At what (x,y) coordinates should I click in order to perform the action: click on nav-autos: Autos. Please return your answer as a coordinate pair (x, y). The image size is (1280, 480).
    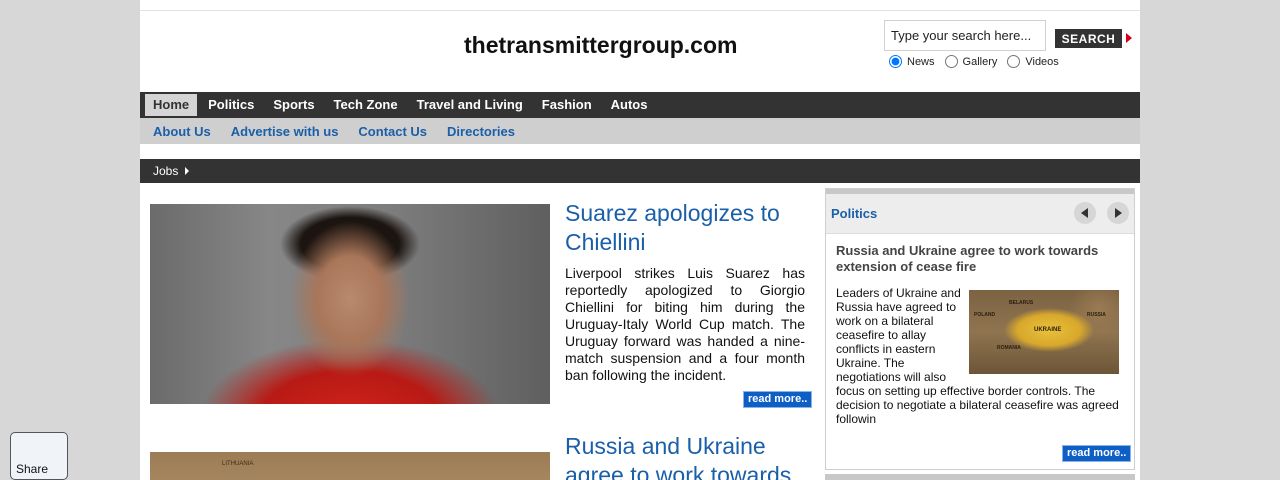
    Looking at the image, I should click on (629, 105).